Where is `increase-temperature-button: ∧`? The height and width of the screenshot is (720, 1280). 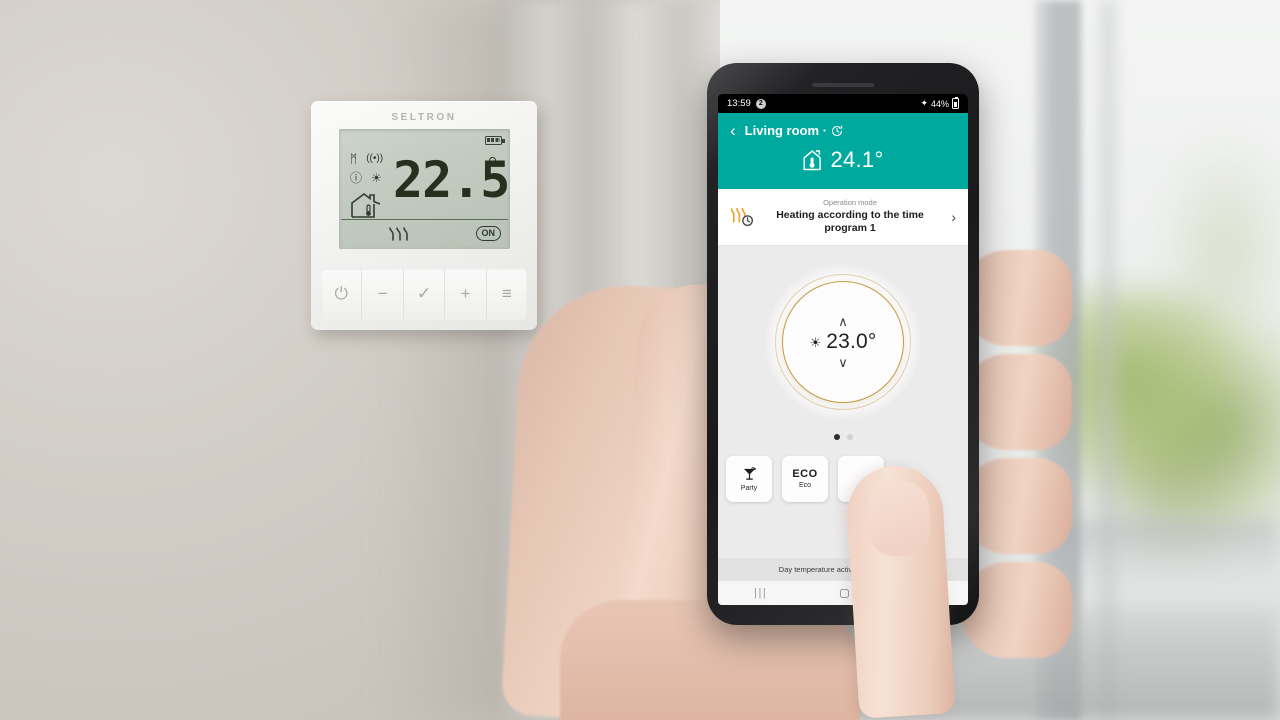
increase-temperature-button: ∧ is located at coordinates (843, 321).